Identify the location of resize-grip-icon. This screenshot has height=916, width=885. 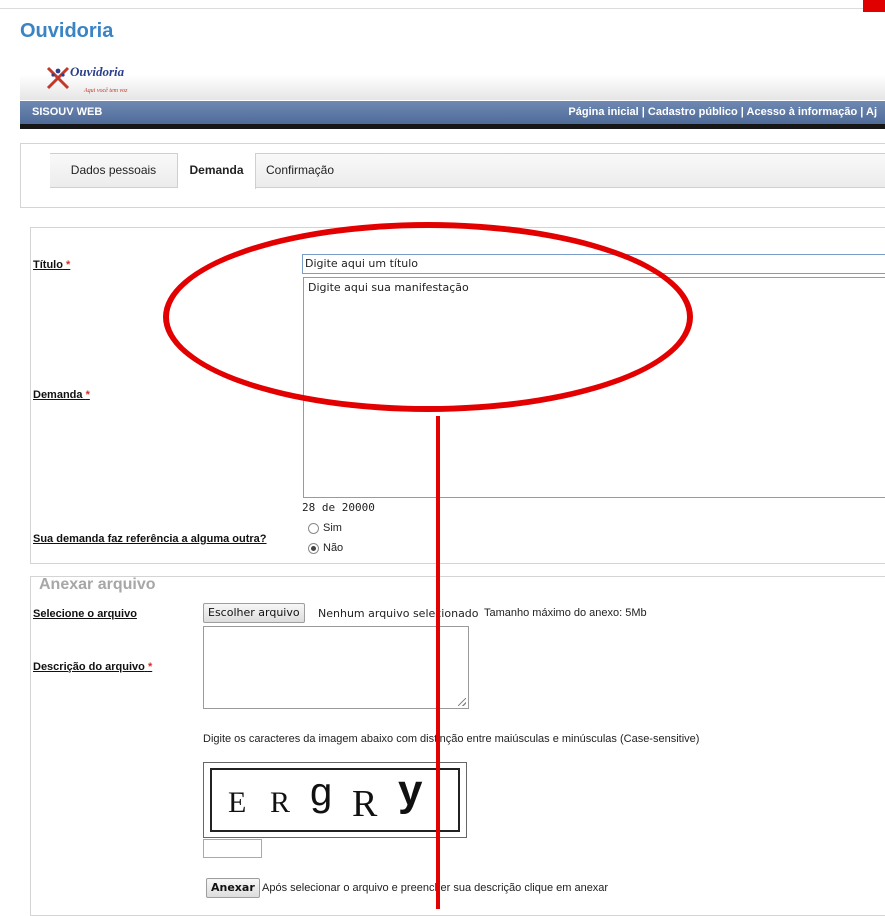
(462, 702).